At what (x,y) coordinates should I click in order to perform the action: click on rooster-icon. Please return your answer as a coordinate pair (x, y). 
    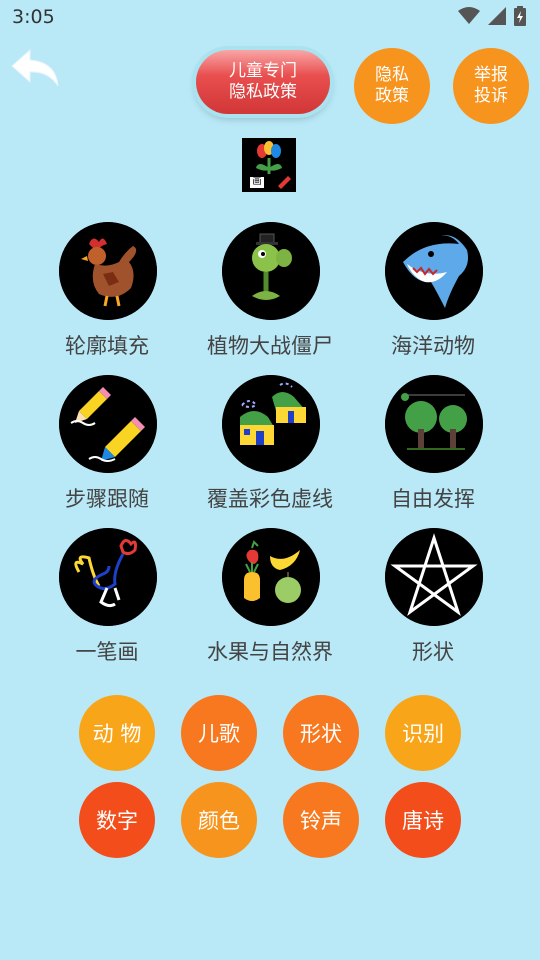
    Looking at the image, I should click on (108, 271).